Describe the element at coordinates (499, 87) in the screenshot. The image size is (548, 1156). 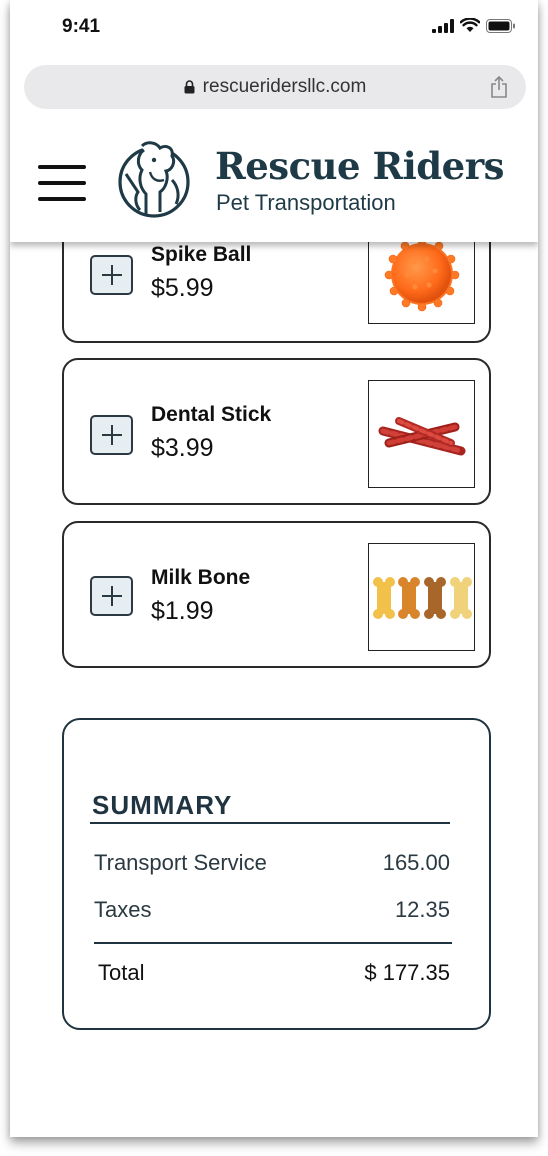
I see `share-icon` at that location.